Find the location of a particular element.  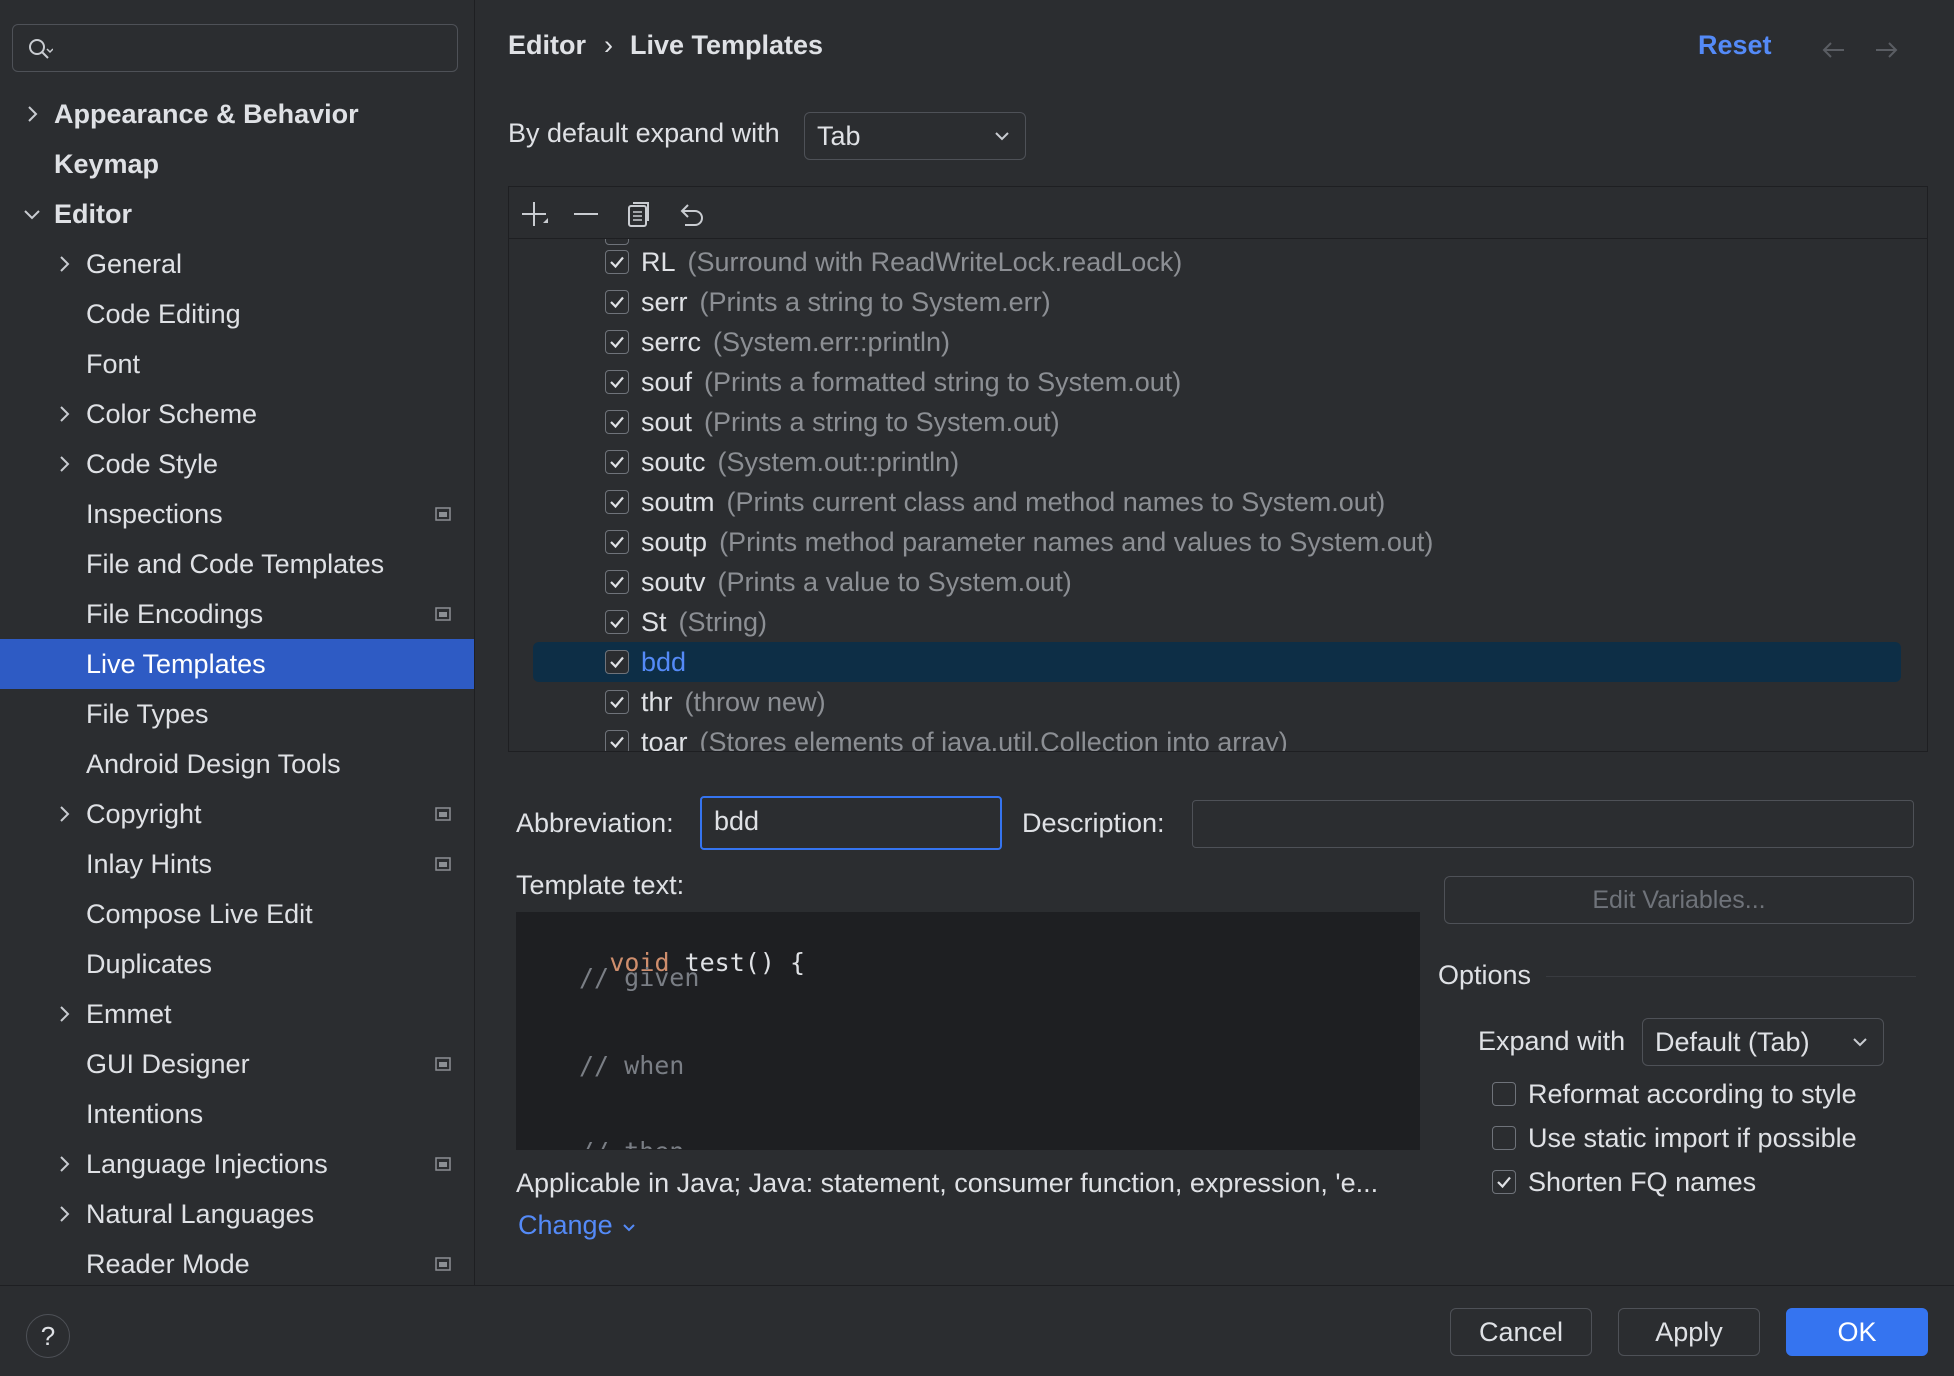

shorten-fq-checkbox is located at coordinates (1504, 1182).